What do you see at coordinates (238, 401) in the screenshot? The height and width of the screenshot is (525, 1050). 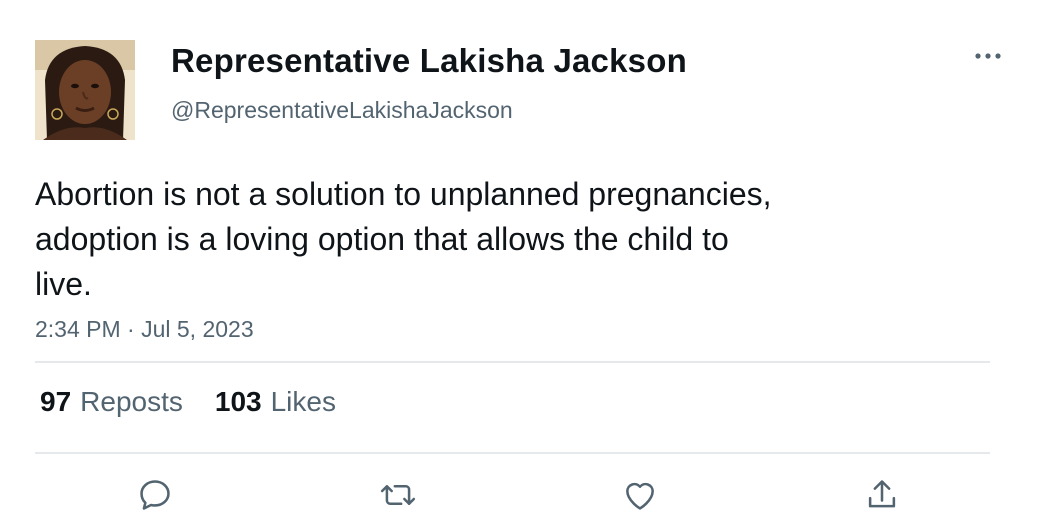 I see `likes-count: 103` at bounding box center [238, 401].